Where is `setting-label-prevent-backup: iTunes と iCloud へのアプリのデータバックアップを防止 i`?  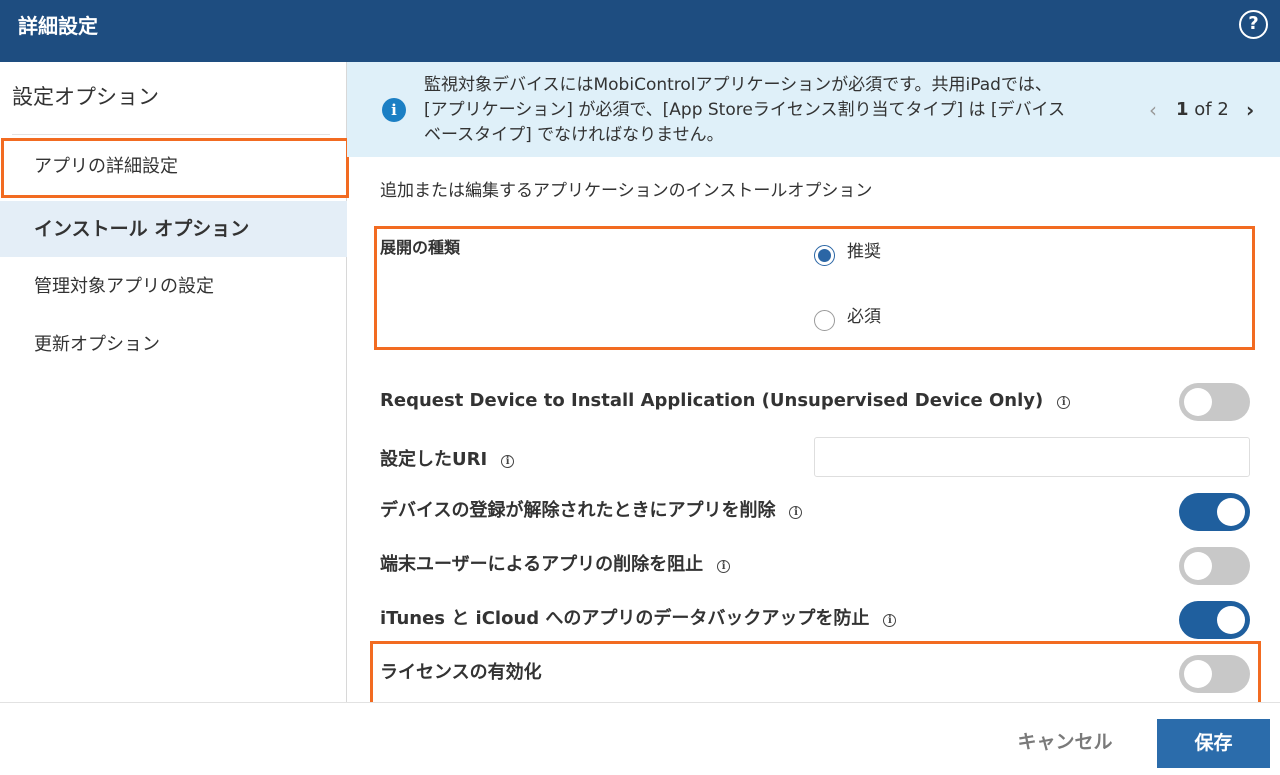 setting-label-prevent-backup: iTunes と iCloud へのアプリのデータバックアップを防止 i is located at coordinates (638, 619).